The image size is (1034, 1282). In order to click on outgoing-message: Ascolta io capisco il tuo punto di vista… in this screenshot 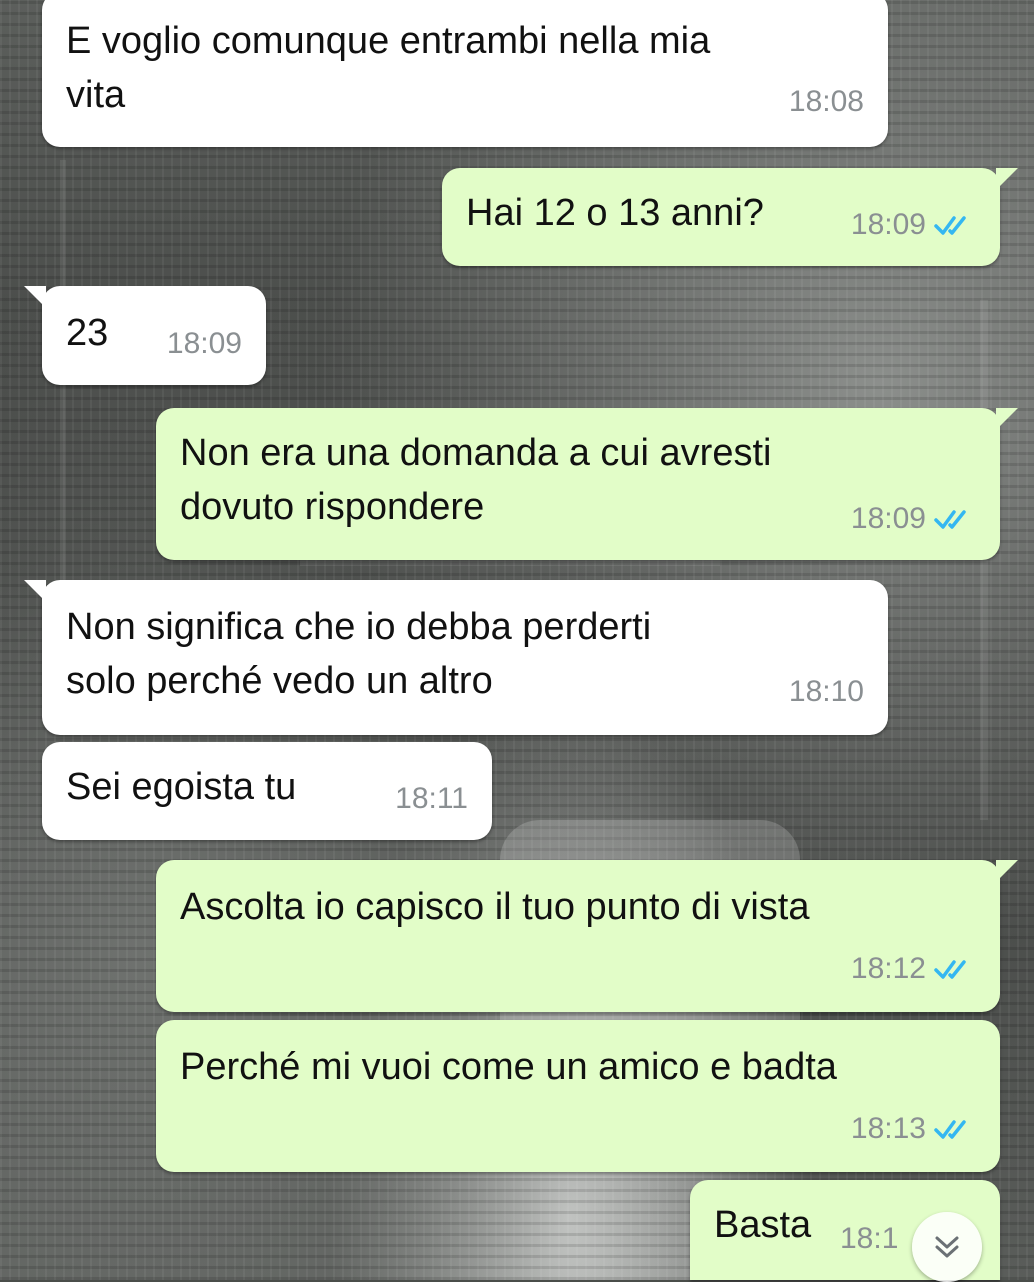, I will do `click(587, 936)`.